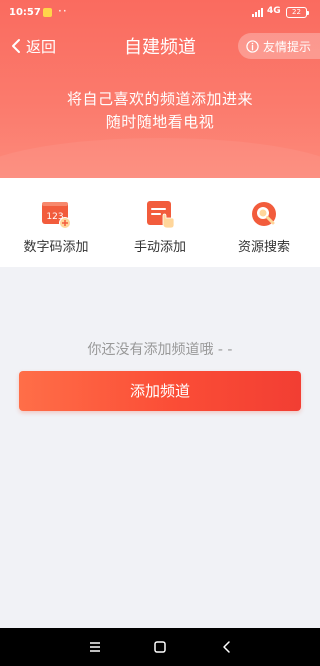  What do you see at coordinates (274, 11) in the screenshot?
I see `network-type: 4G` at bounding box center [274, 11].